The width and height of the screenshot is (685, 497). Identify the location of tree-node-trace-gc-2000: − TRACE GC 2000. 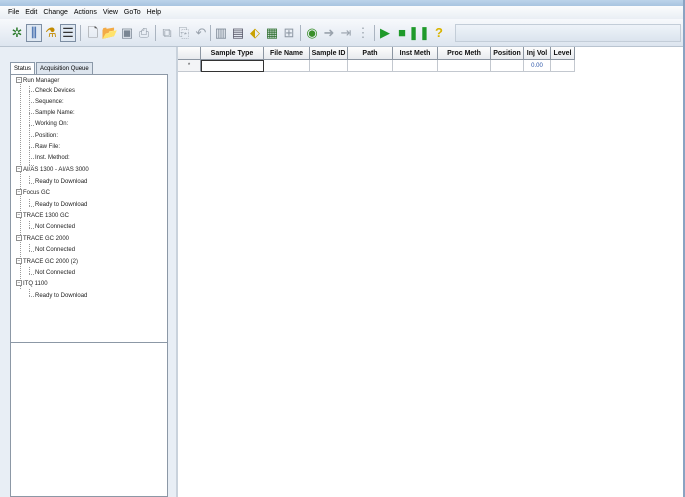
(42, 239).